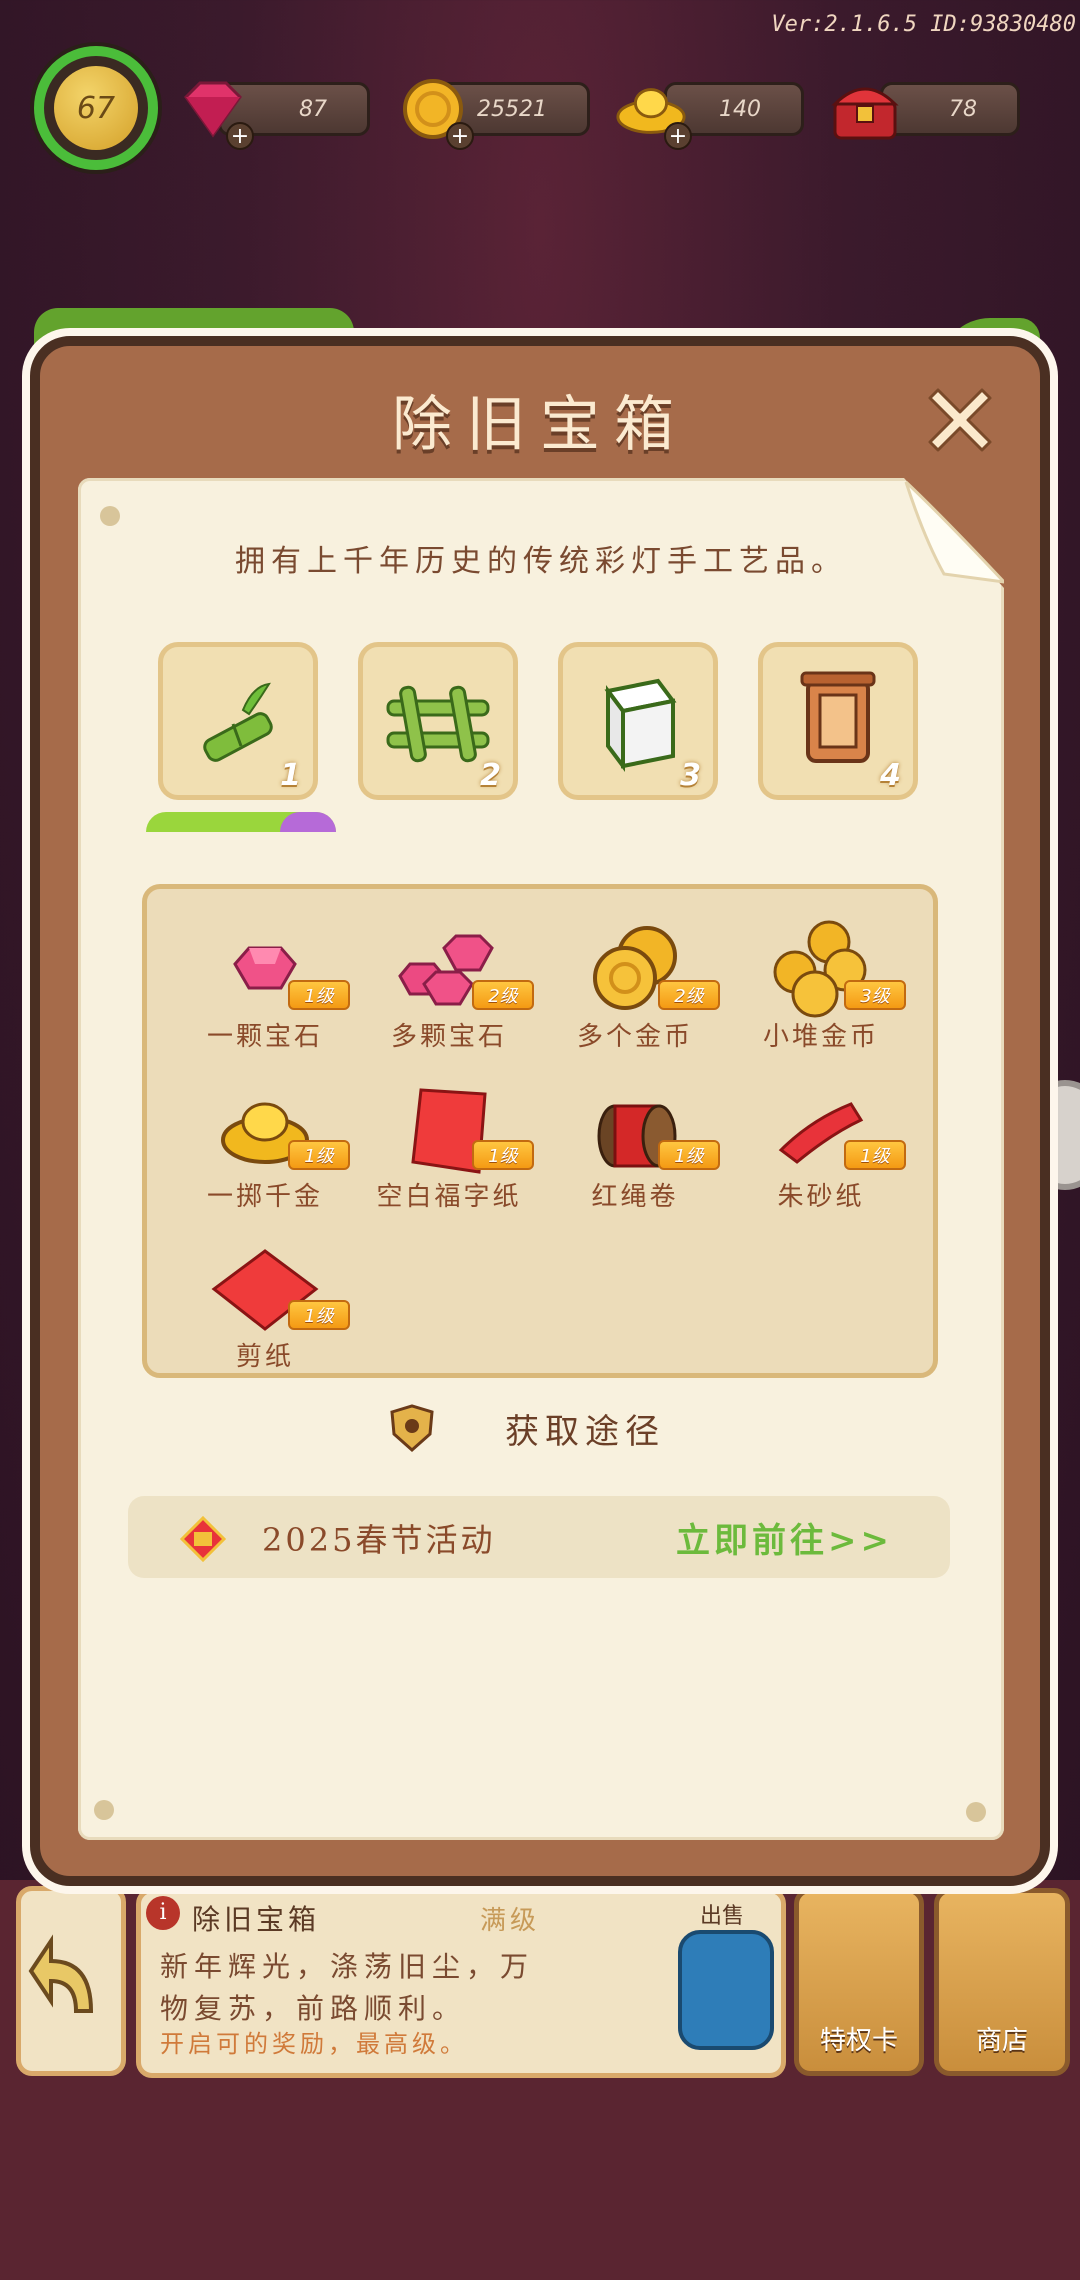  Describe the element at coordinates (820, 1037) in the screenshot. I see `reward-label: 小堆金币` at that location.